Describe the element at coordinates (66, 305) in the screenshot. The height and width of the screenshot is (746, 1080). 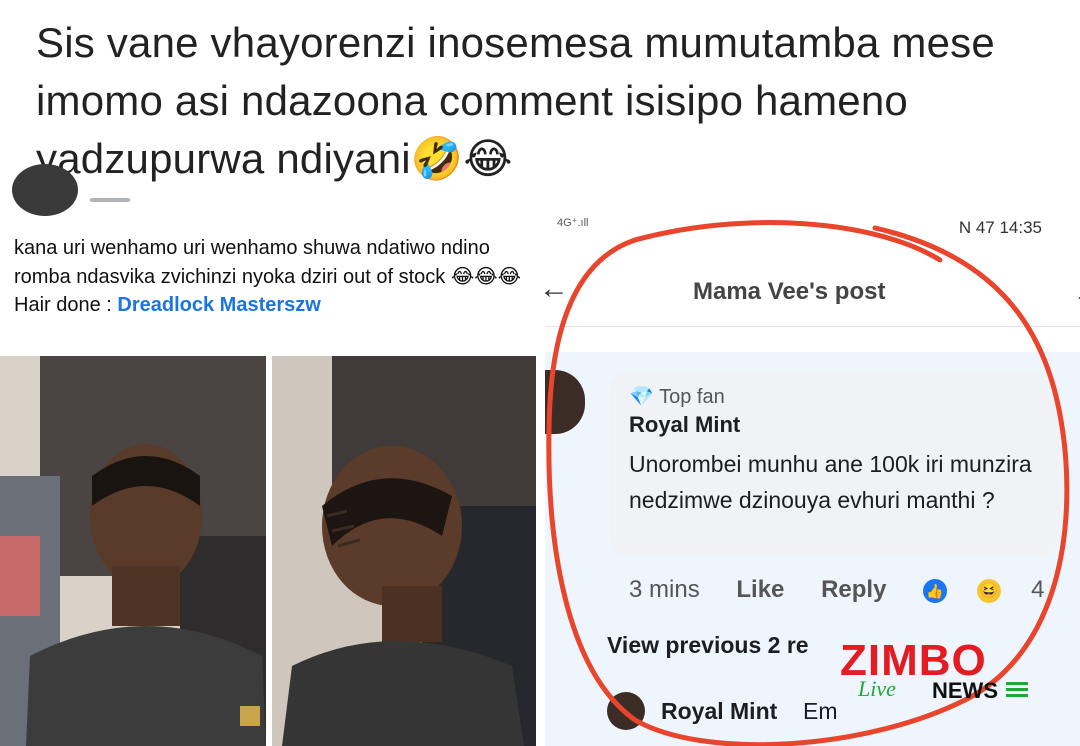
I see `hair-label: Hair done :` at that location.